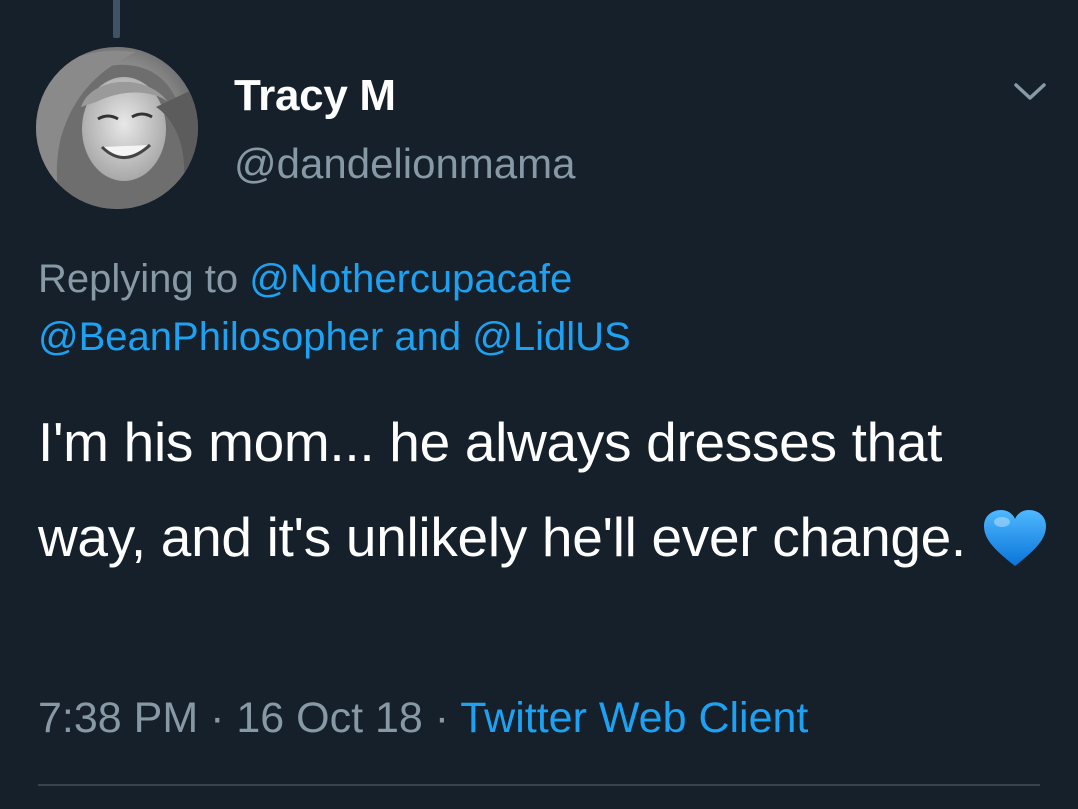  What do you see at coordinates (551, 337) in the screenshot?
I see `mention-link: @LidlUS` at bounding box center [551, 337].